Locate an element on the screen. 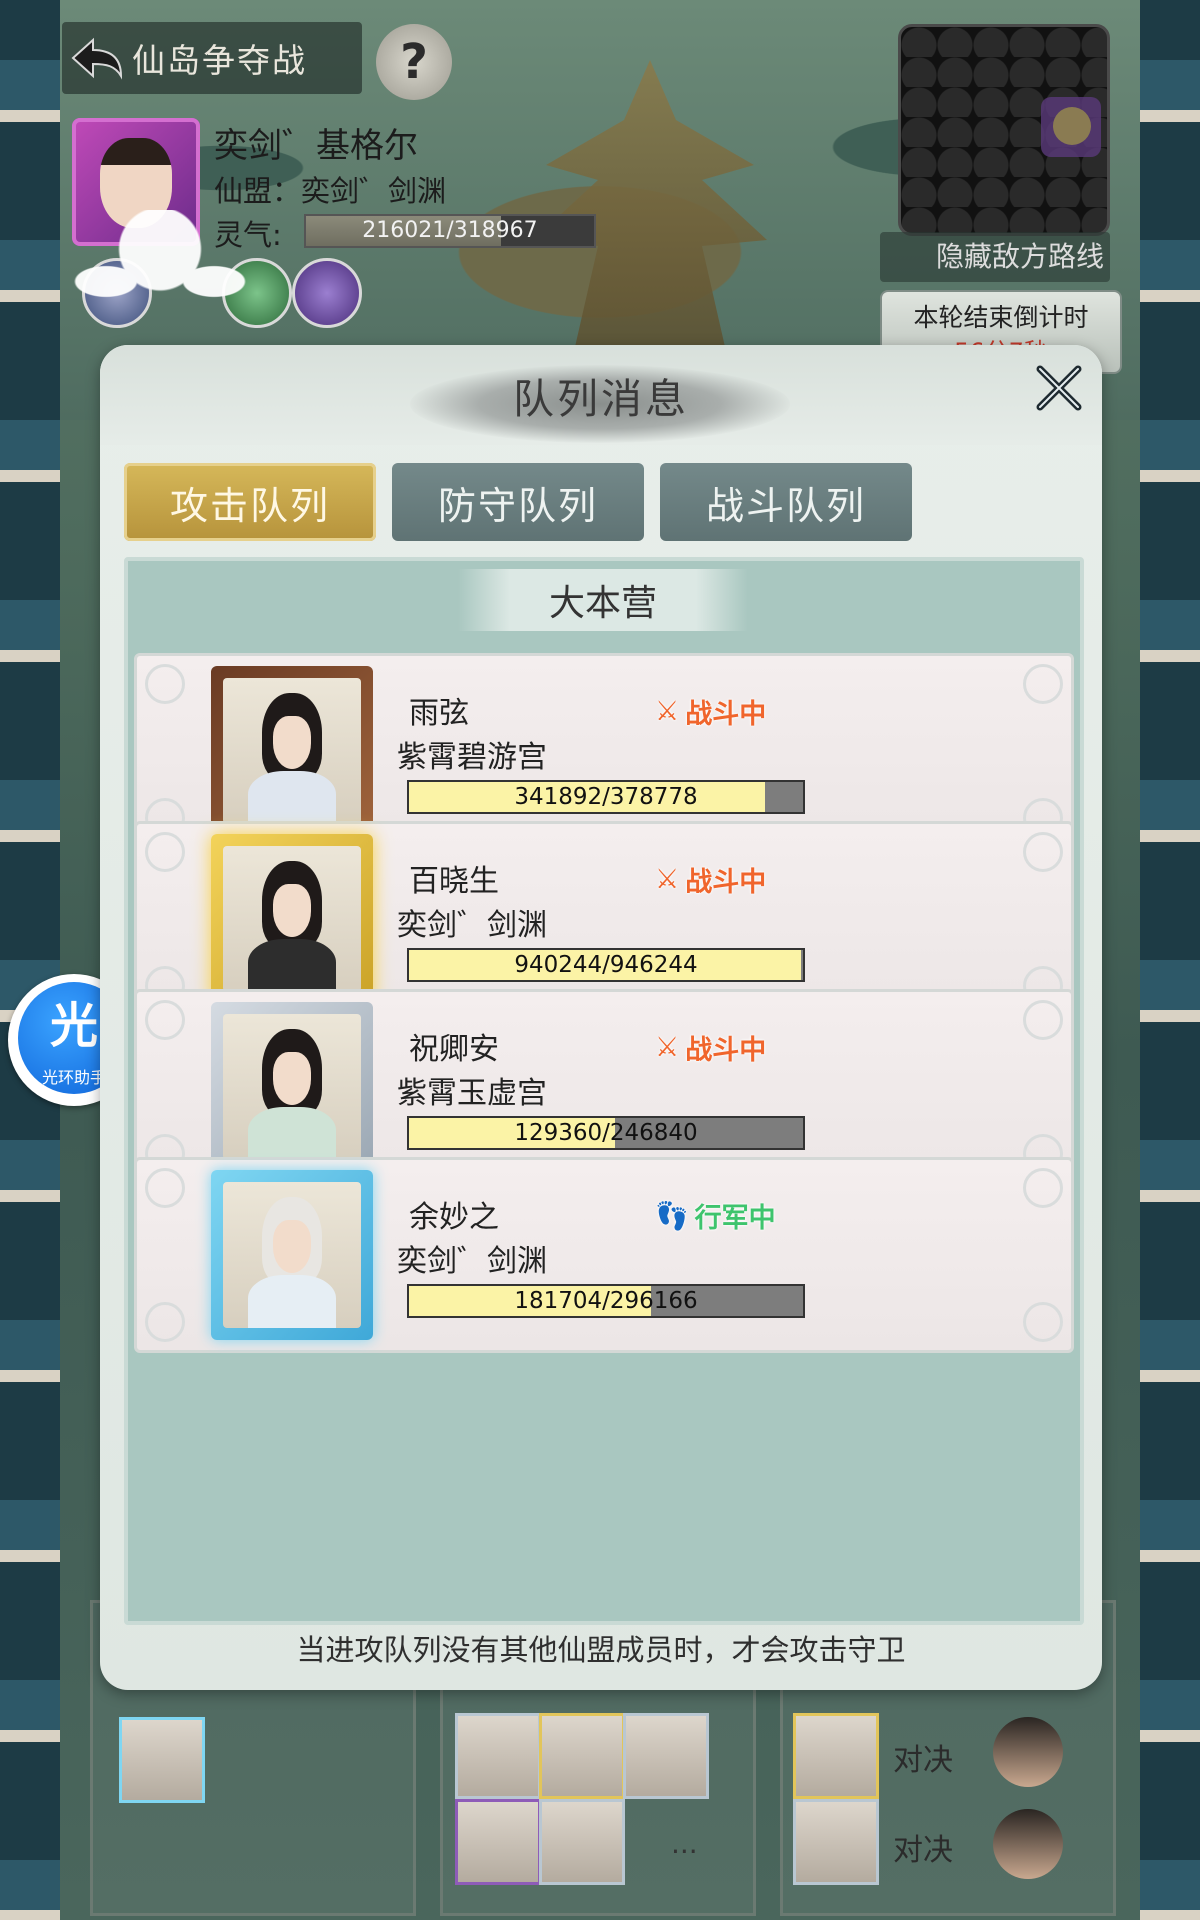 The width and height of the screenshot is (1200, 1920). queue-member-card: 祝卿安 紫霄玉虚宫 ⚔ 战斗中 129360/246840 is located at coordinates (604, 1087).